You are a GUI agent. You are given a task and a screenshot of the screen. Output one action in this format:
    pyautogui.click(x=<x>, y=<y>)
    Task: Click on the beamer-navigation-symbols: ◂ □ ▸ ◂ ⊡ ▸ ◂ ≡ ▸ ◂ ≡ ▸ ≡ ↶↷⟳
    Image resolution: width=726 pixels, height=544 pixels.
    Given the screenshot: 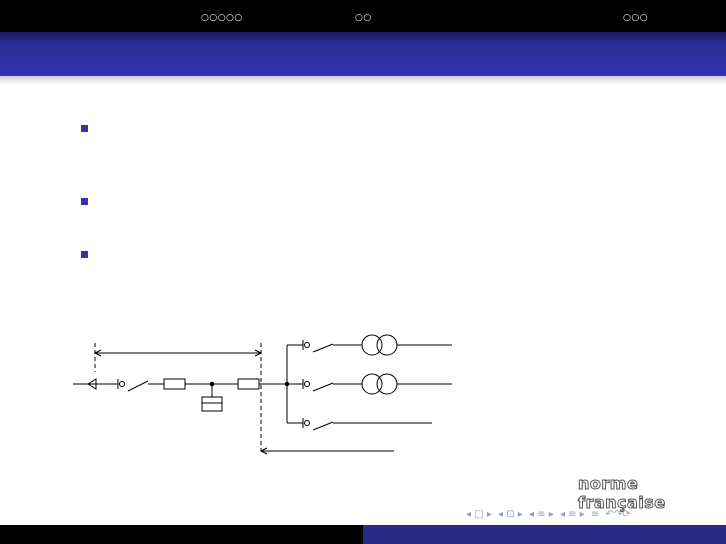 What is the action you would take?
    pyautogui.click(x=594, y=515)
    